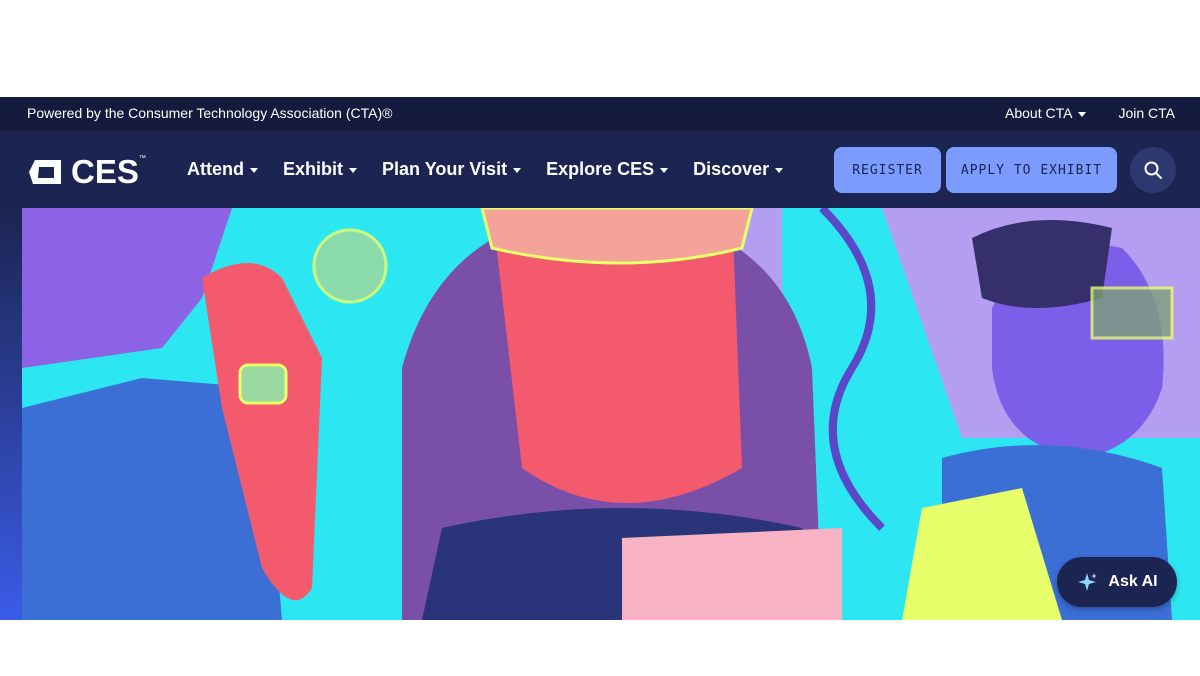  Describe the element at coordinates (142, 158) in the screenshot. I see `logo-trademark: ™` at that location.